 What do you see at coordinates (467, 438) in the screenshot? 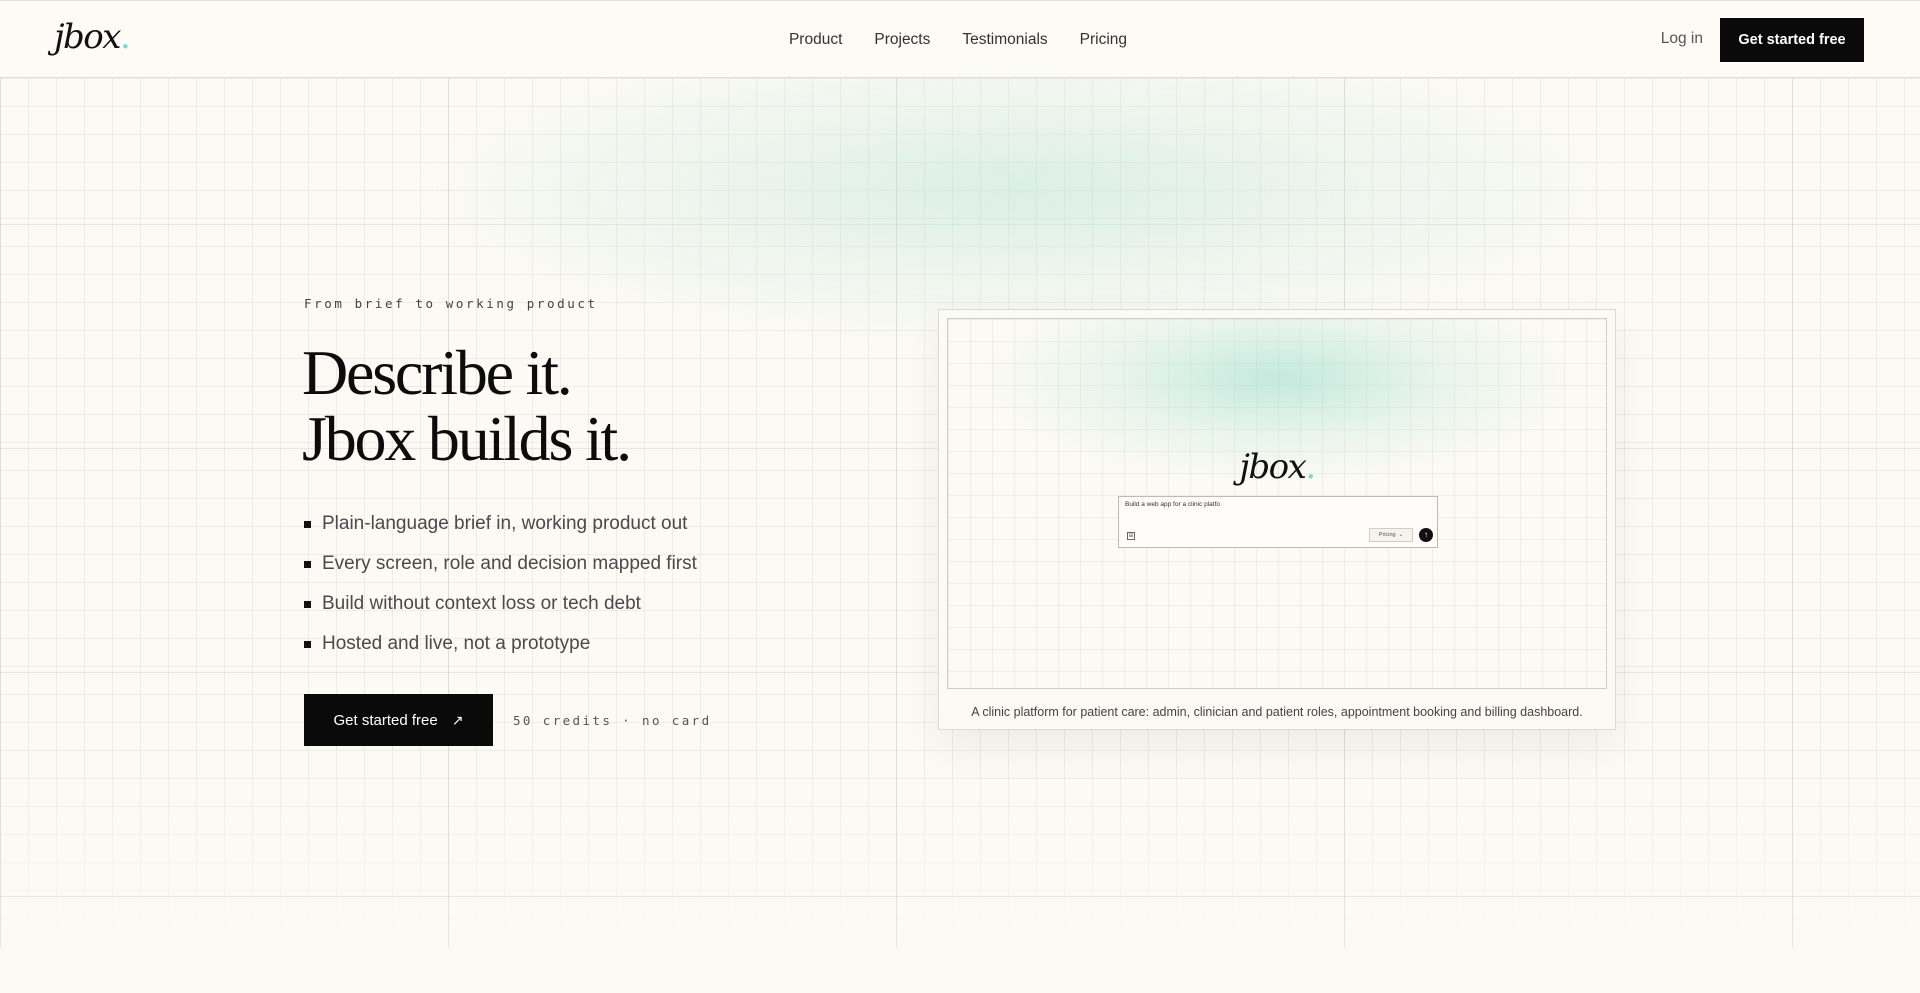
I see `headline-line-2: Jbox builds it.` at bounding box center [467, 438].